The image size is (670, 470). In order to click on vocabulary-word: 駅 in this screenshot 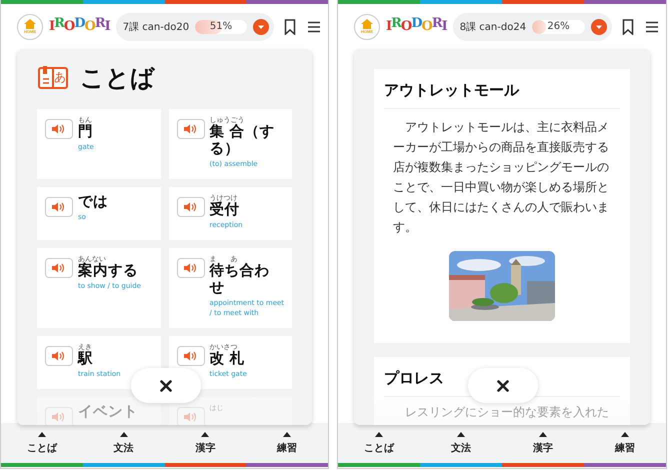, I will do `click(86, 359)`.